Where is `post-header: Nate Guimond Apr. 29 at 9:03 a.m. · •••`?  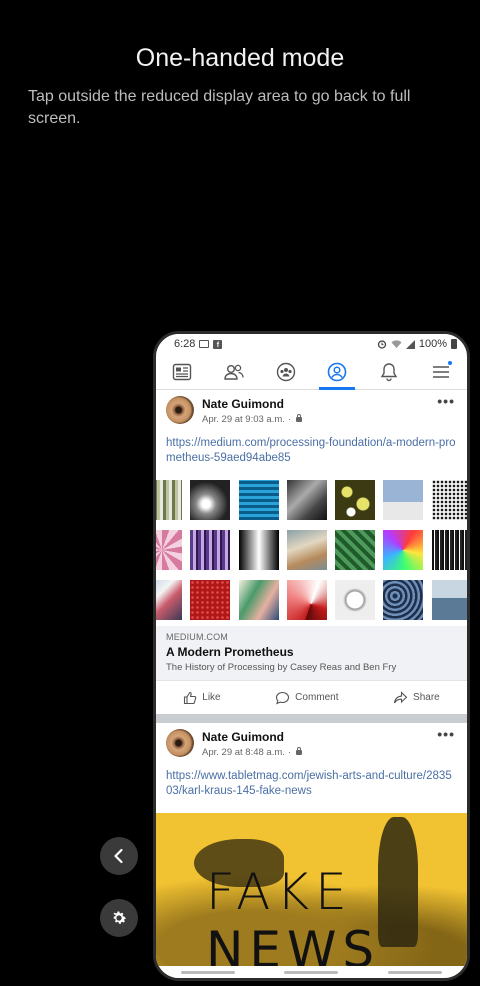
post-header: Nate Guimond Apr. 29 at 9:03 a.m. · ••• is located at coordinates (311, 410).